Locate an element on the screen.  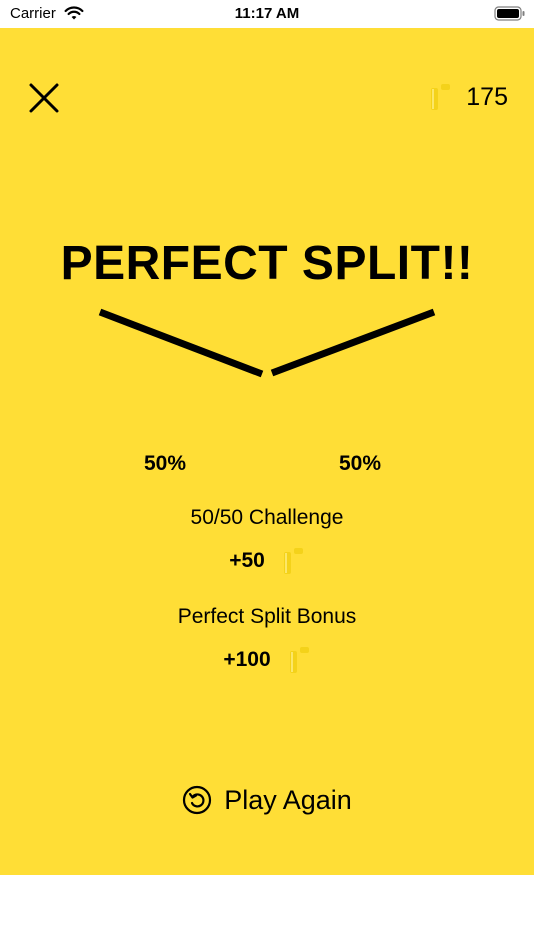
play-again-button: Play Again is located at coordinates (267, 800).